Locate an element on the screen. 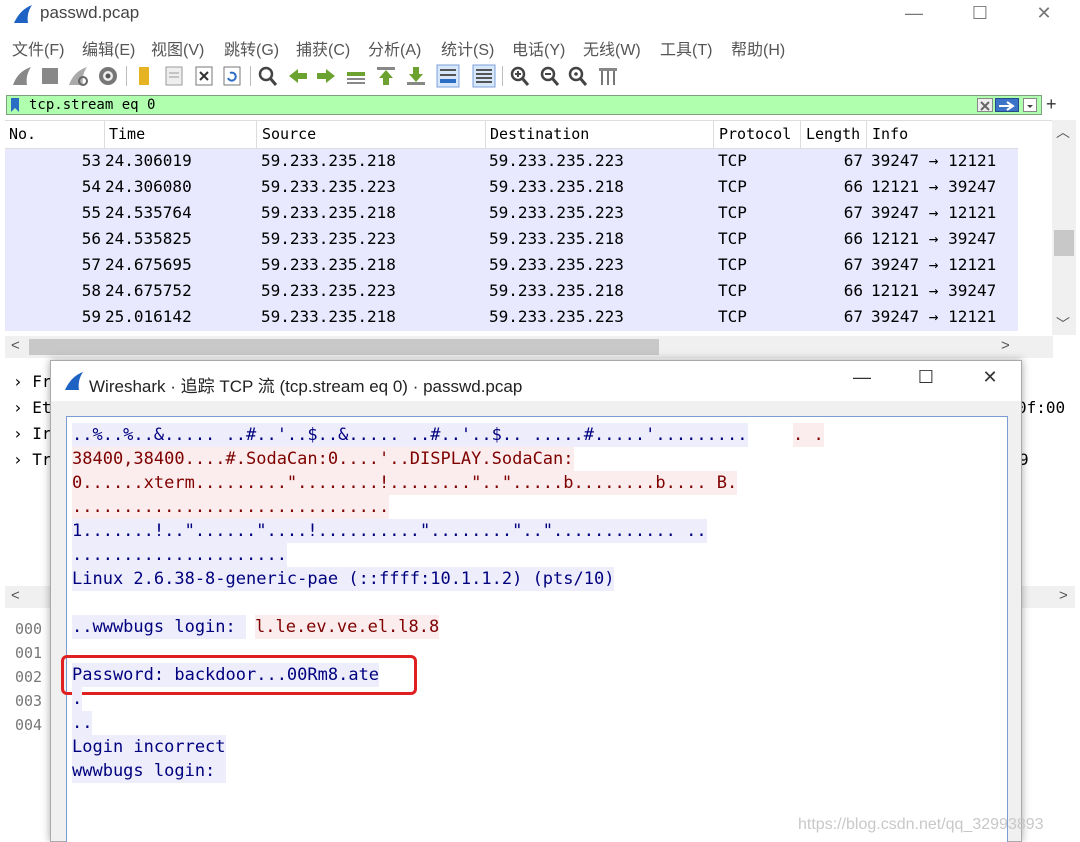 The width and height of the screenshot is (1080, 842). zoom-reset-icon is located at coordinates (578, 76).